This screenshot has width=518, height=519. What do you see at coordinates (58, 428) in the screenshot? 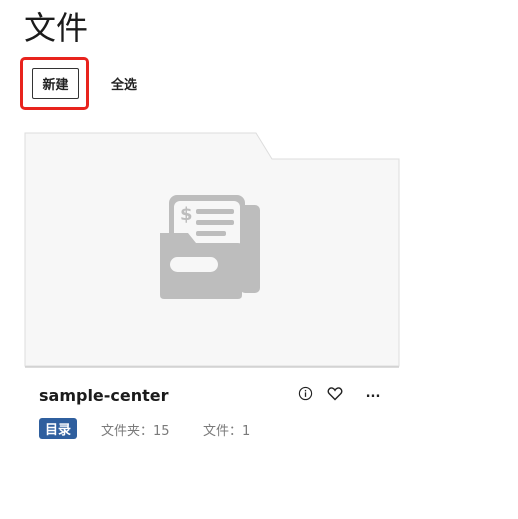
I see `directory-tag: 目录` at bounding box center [58, 428].